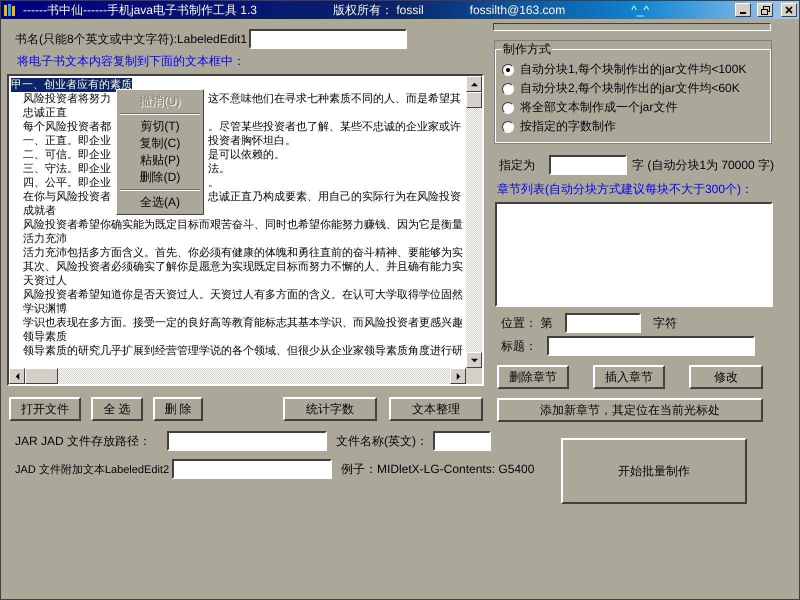  What do you see at coordinates (634, 254) in the screenshot?
I see `chapter-list` at bounding box center [634, 254].